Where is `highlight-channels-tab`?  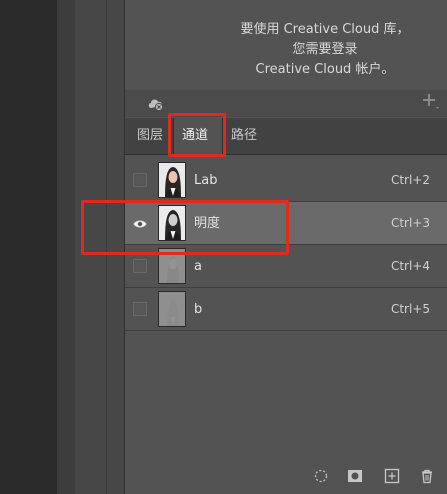
highlight-channels-tab is located at coordinates (197, 135).